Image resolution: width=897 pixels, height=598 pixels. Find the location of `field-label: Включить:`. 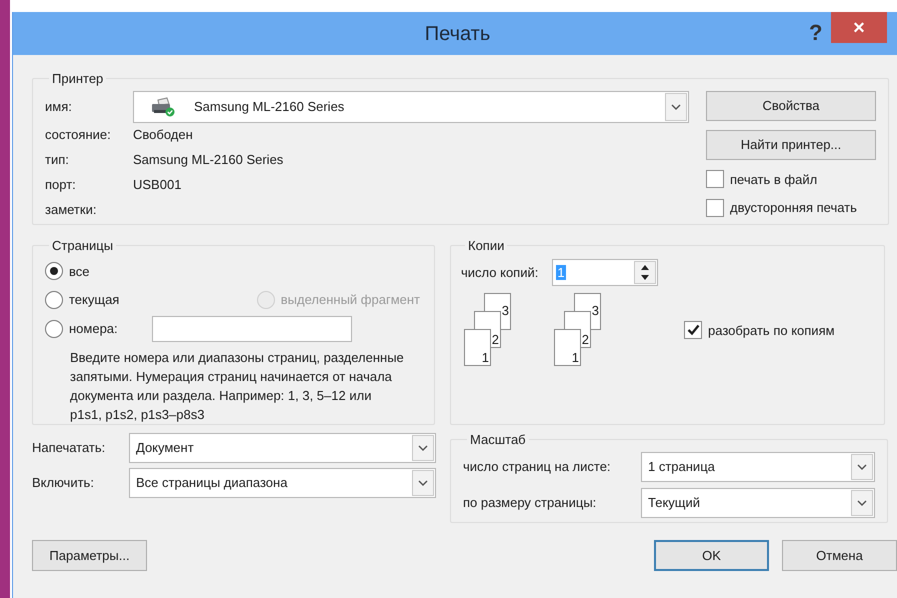

field-label: Включить: is located at coordinates (63, 483).